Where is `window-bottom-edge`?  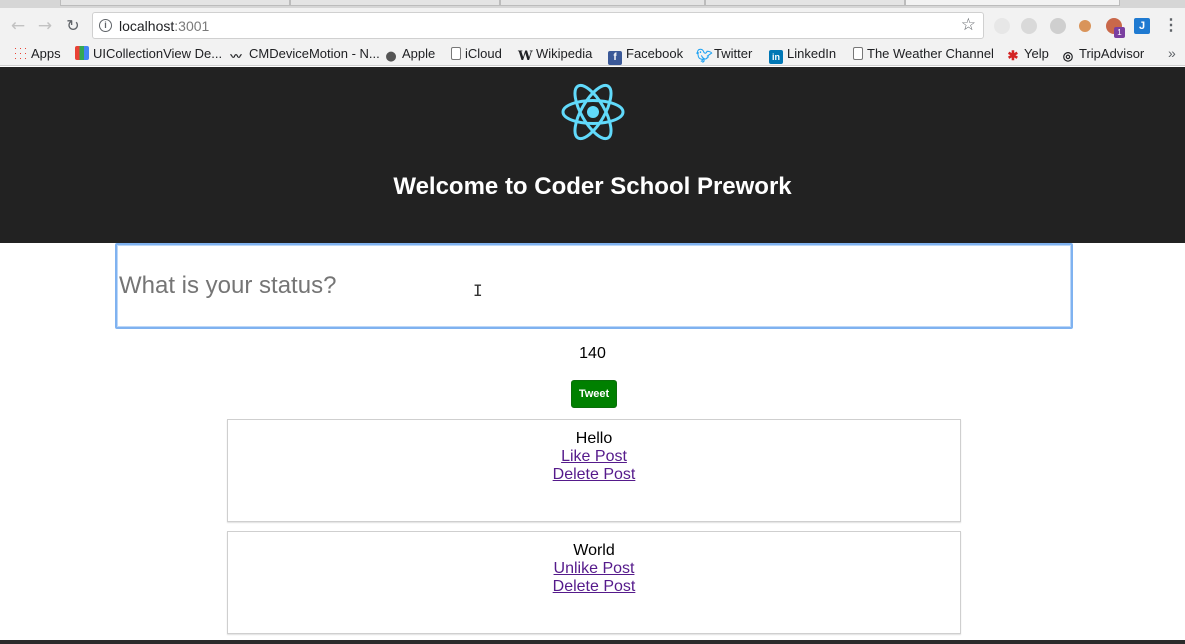
window-bottom-edge is located at coordinates (592, 642).